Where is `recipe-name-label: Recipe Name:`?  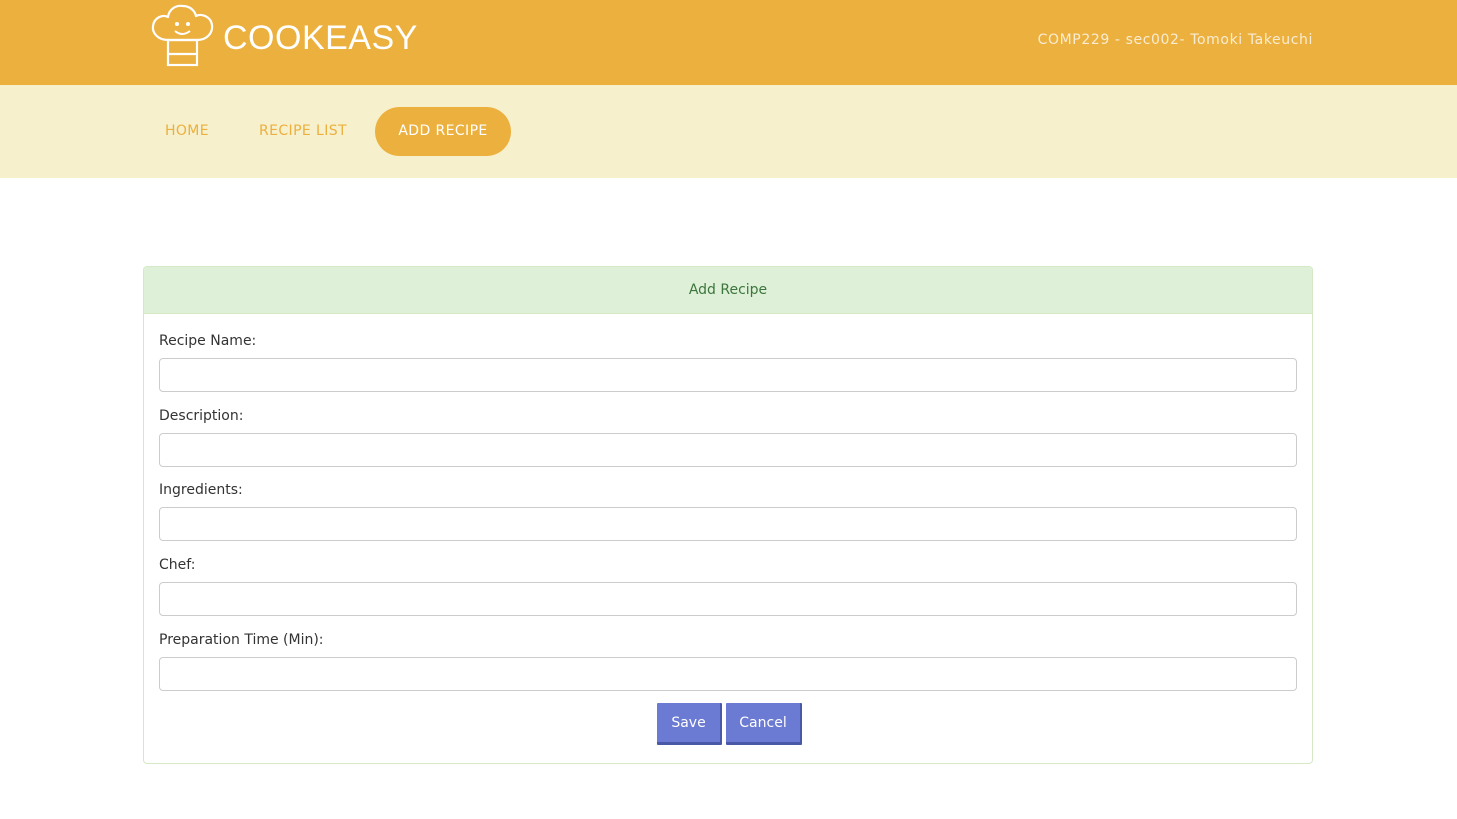 recipe-name-label: Recipe Name: is located at coordinates (208, 341).